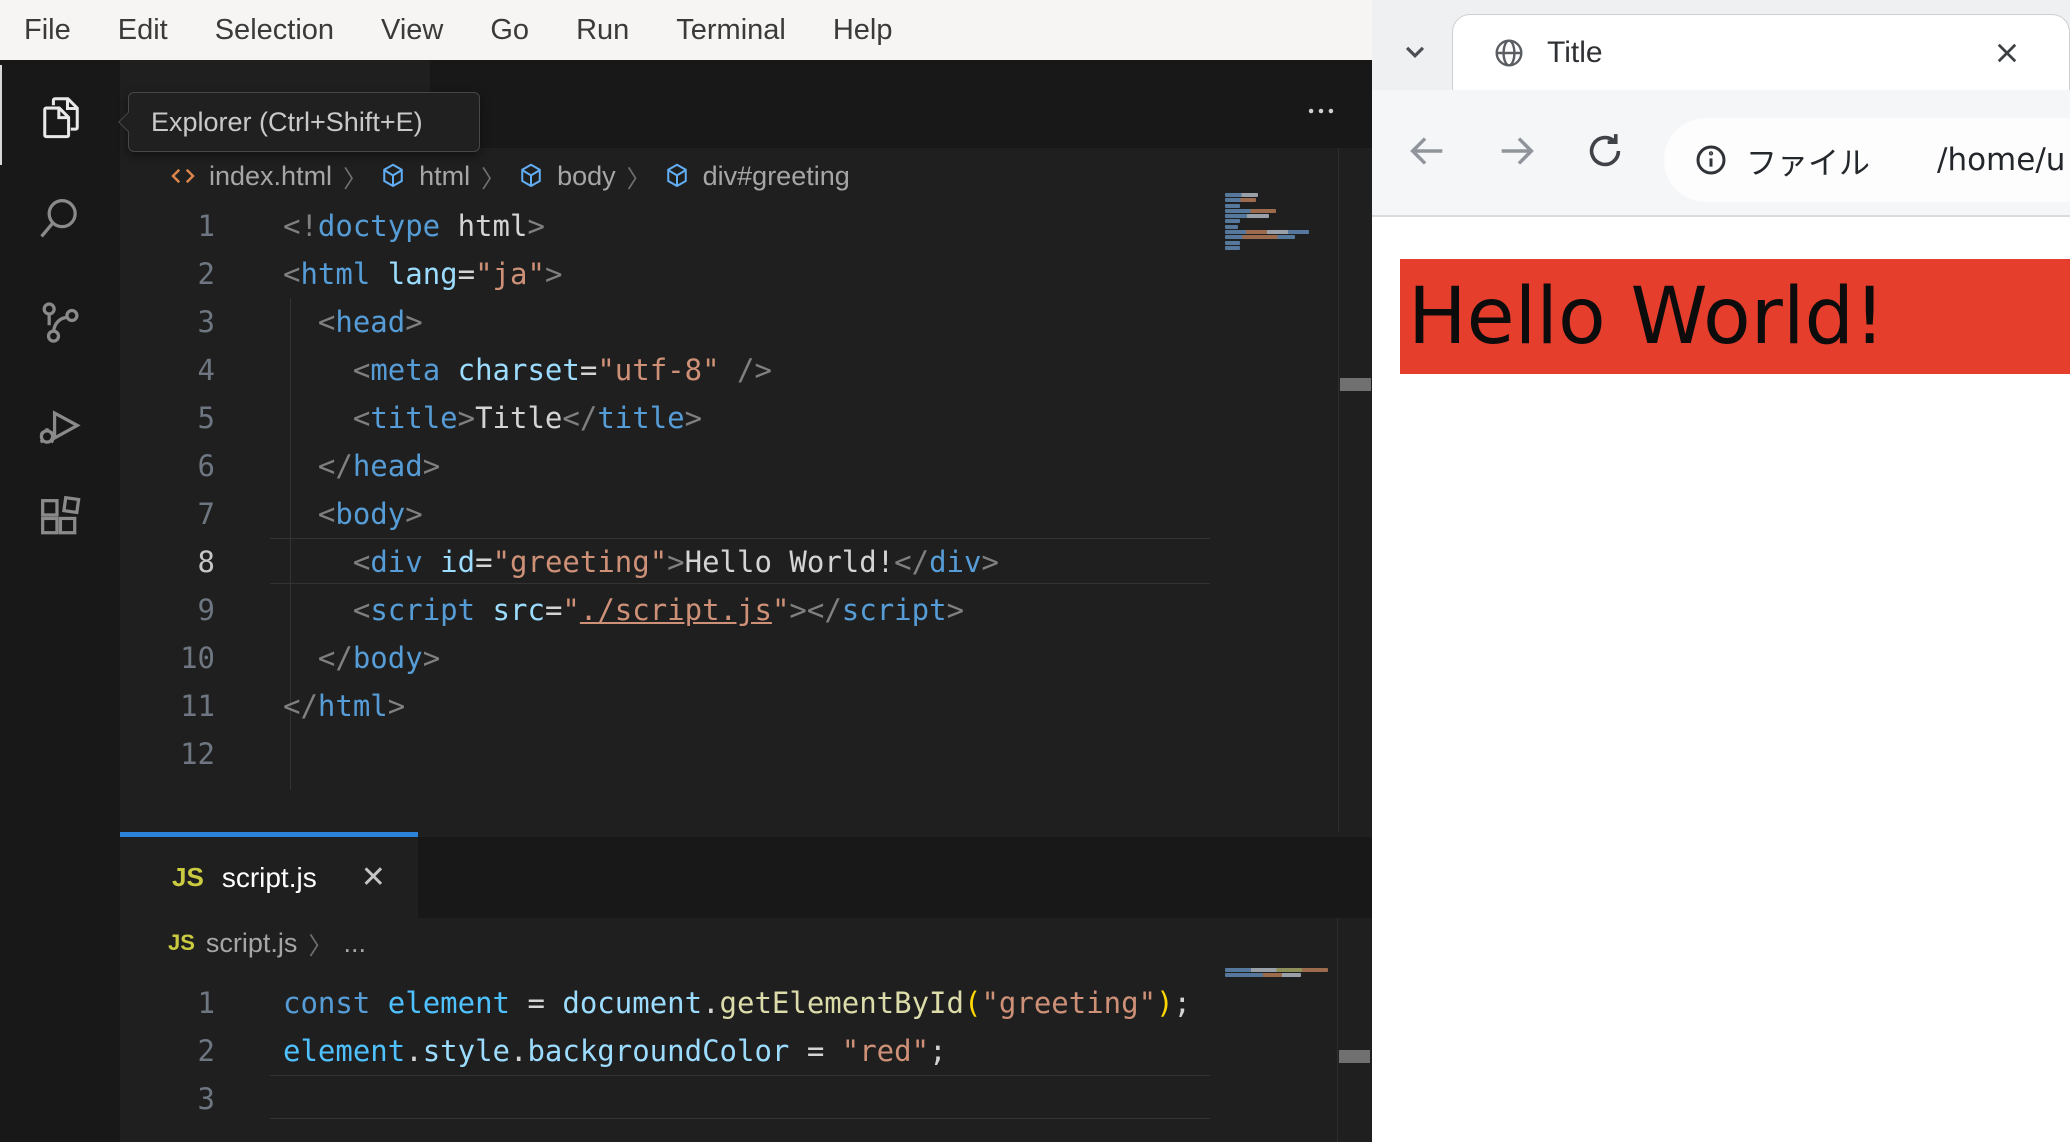 This screenshot has height=1142, width=2070. I want to click on back-icon, so click(1427, 151).